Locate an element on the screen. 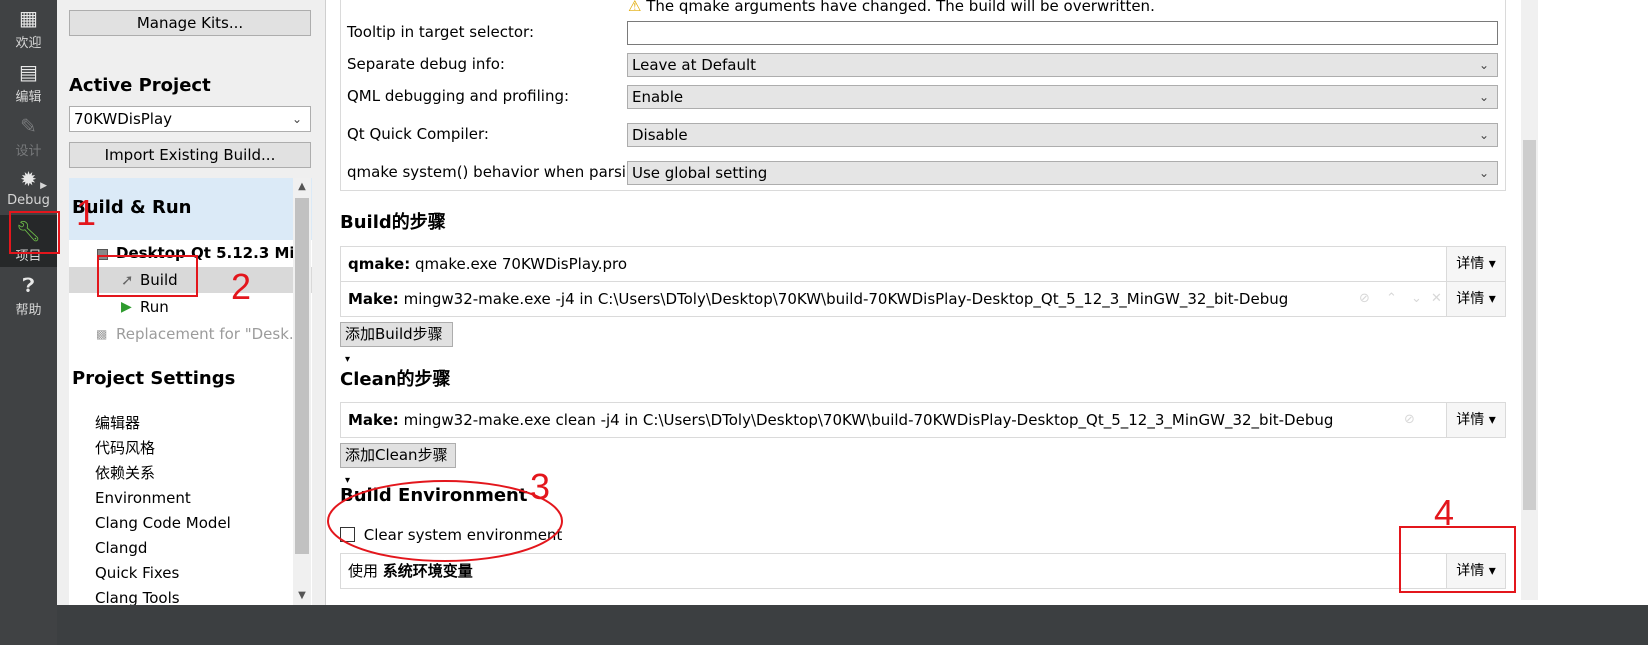  add-clean-step-button: 添加Clean步骤 ▾ is located at coordinates (398, 464).